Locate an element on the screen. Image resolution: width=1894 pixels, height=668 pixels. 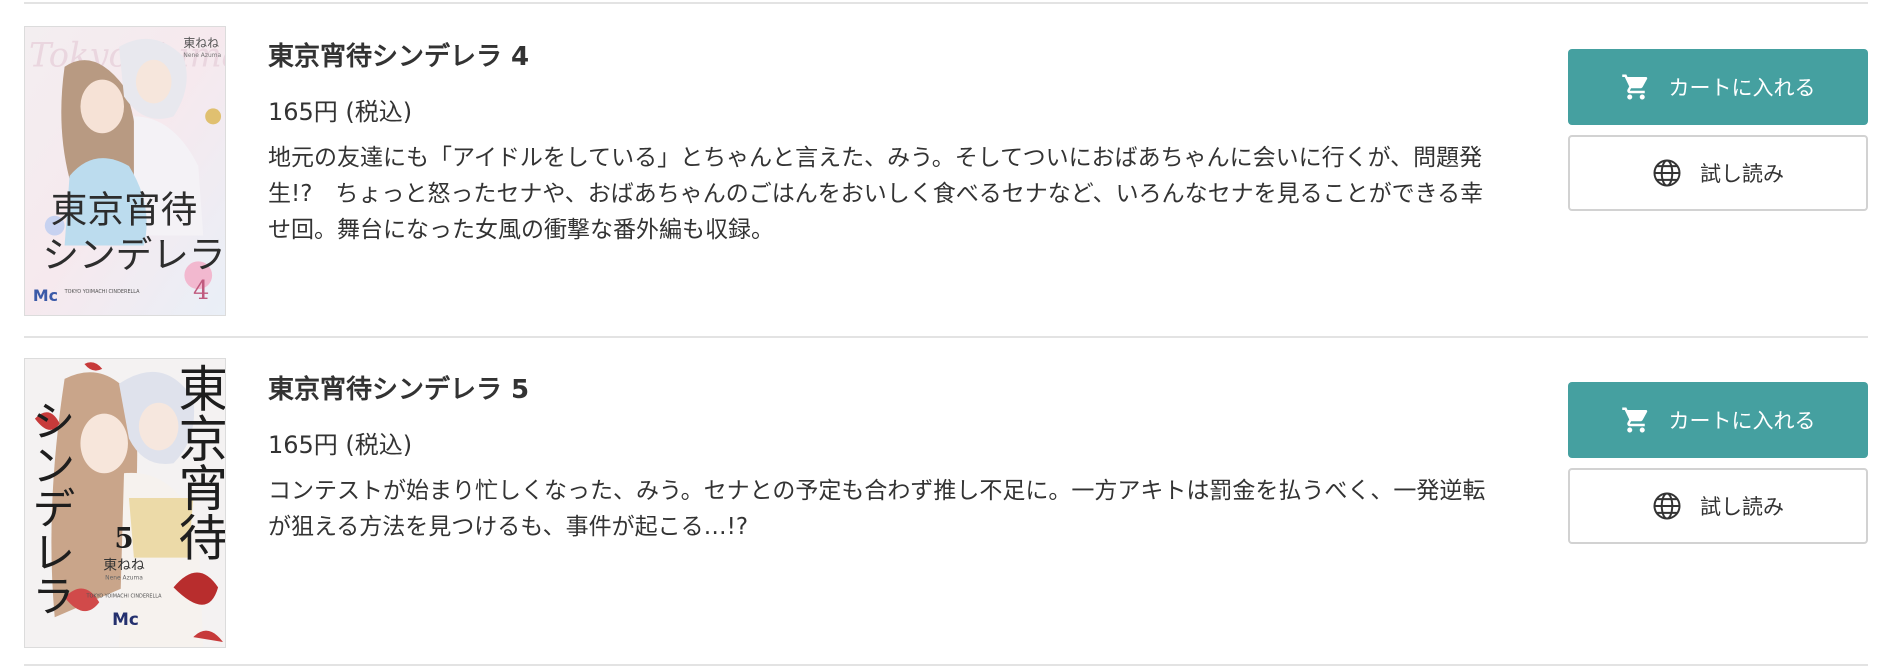
divider is located at coordinates (946, 665).